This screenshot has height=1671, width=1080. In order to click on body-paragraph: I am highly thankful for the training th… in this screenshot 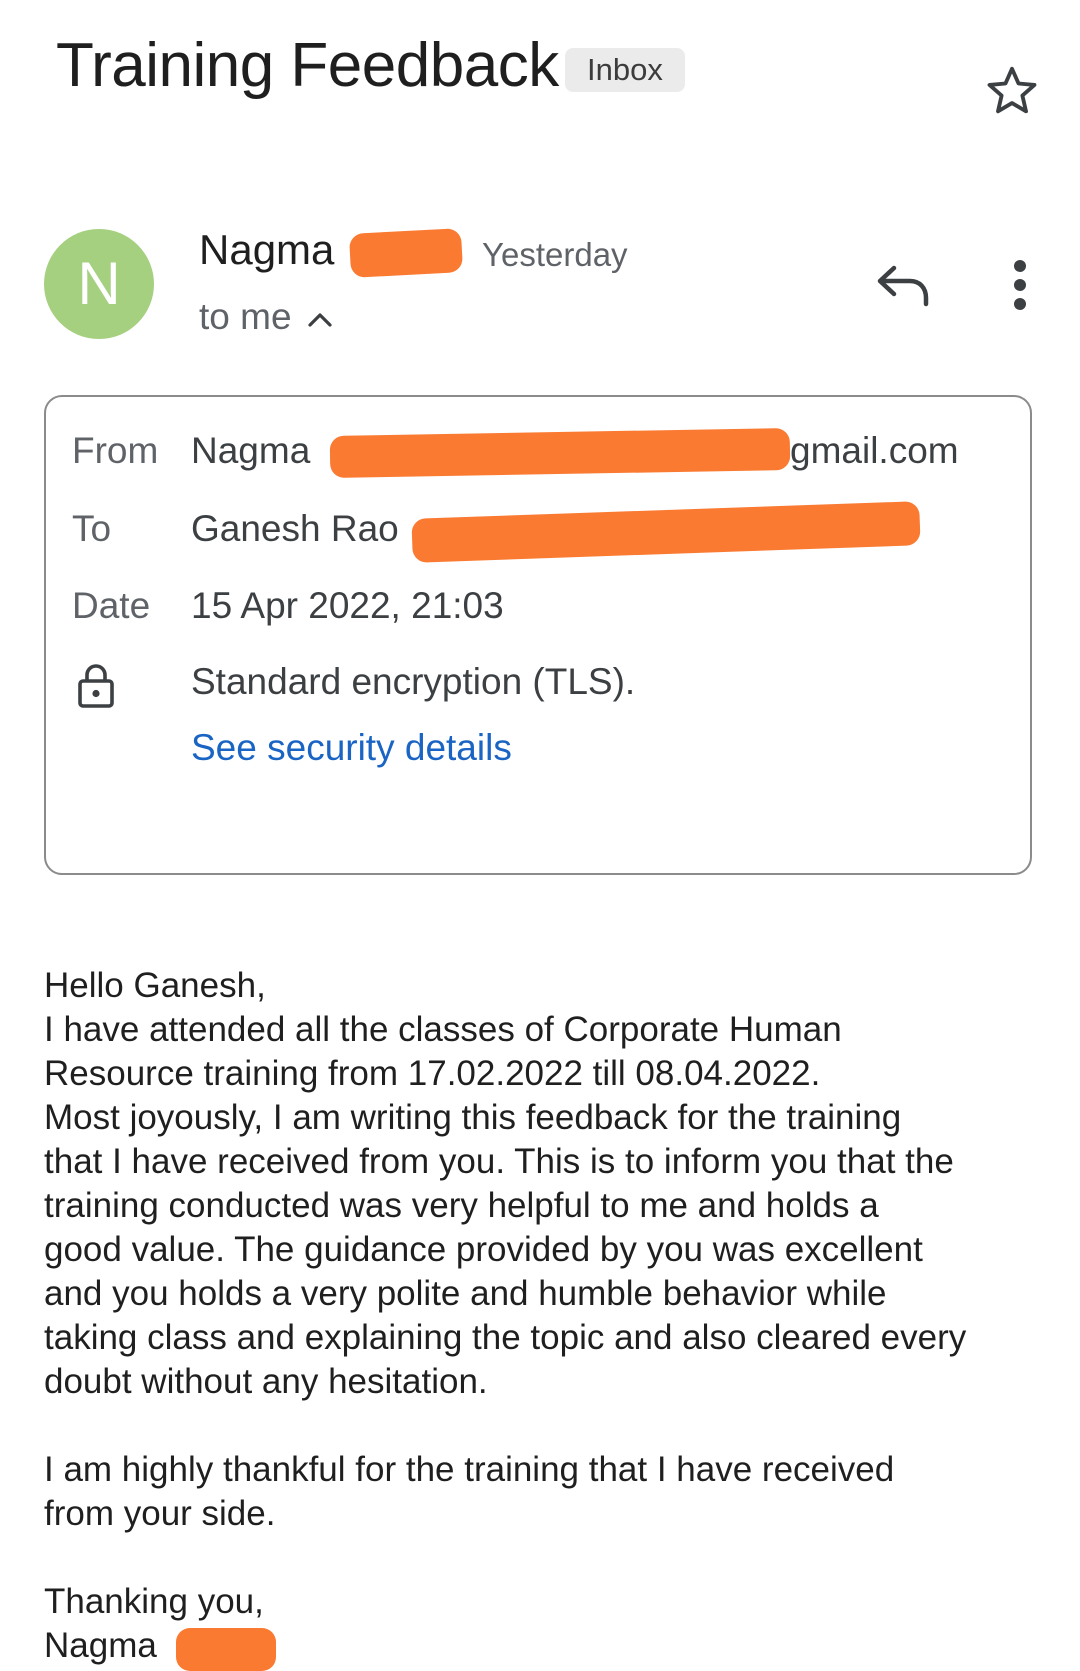, I will do `click(469, 1491)`.